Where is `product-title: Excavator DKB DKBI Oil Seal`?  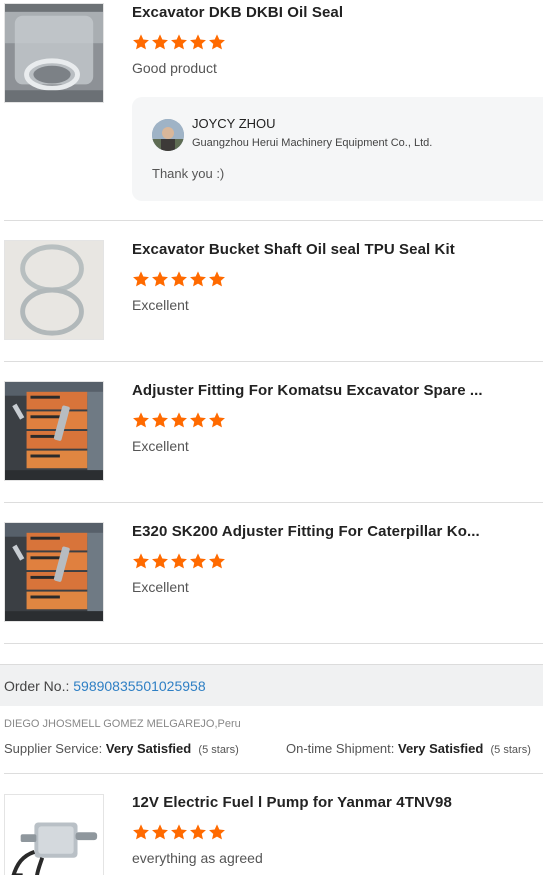 product-title: Excavator DKB DKBI Oil Seal is located at coordinates (237, 12).